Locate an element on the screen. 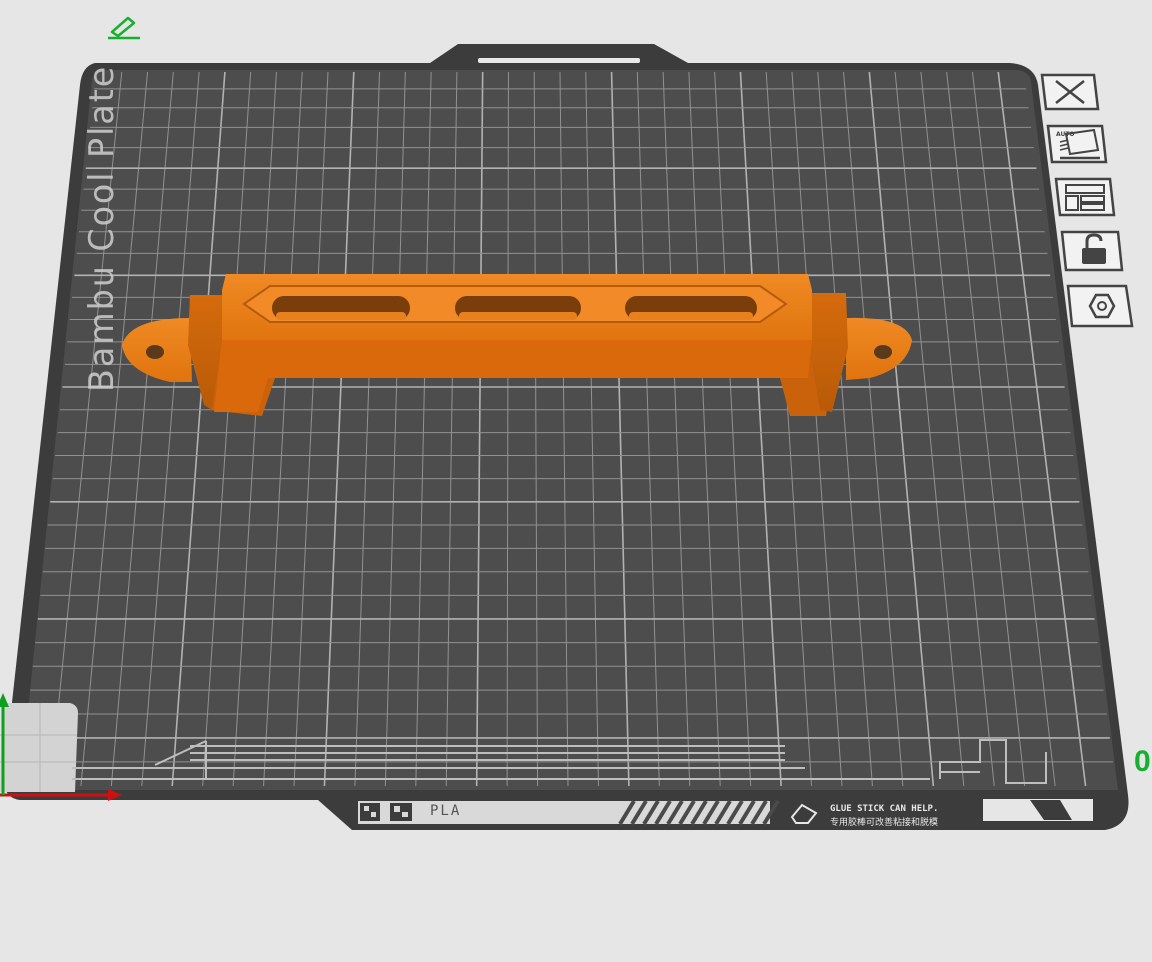  svg-text: AUTO is located at coordinates (1065, 134).